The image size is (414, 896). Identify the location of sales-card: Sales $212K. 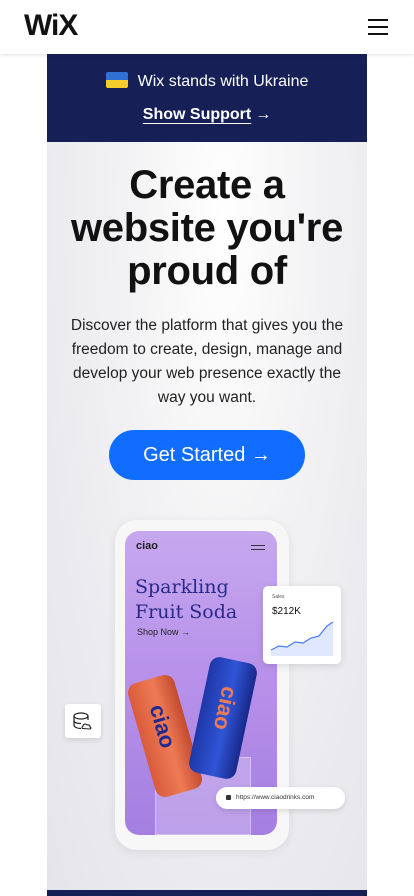
(302, 625).